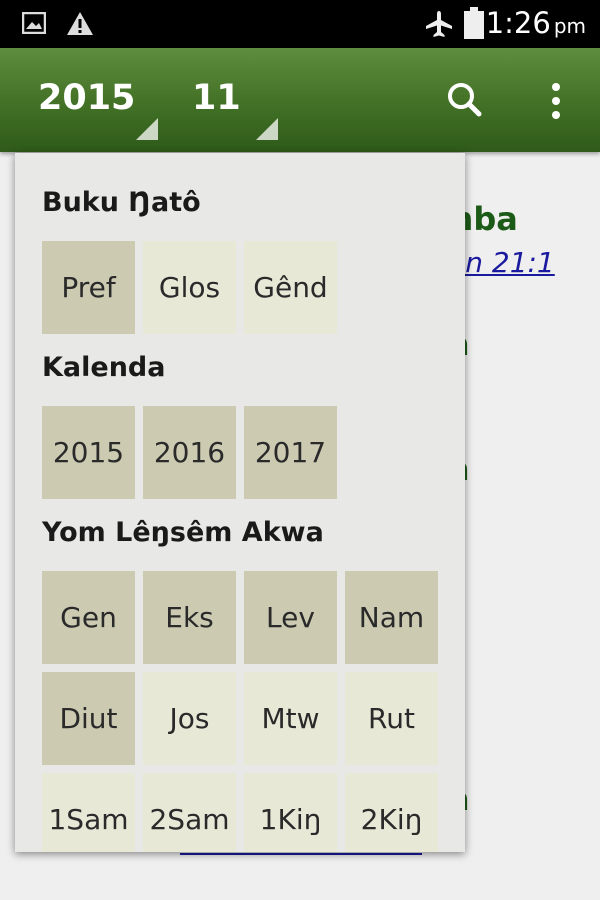  What do you see at coordinates (189, 452) in the screenshot?
I see `menu-item-year-2016: 2016` at bounding box center [189, 452].